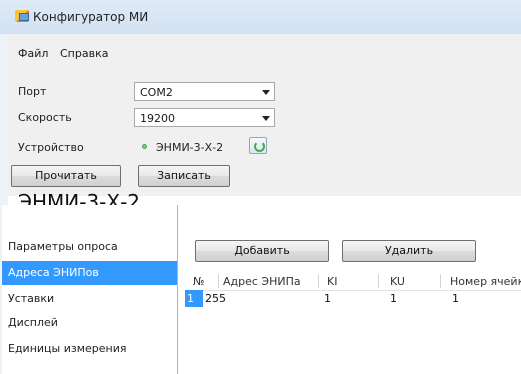  I want to click on column-header-ki: KI, so click(332, 281).